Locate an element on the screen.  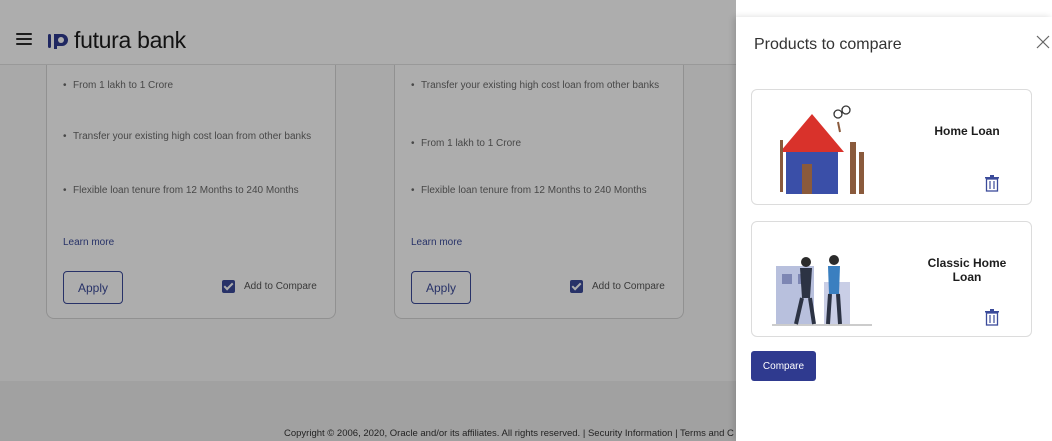
compare-button: Compare is located at coordinates (783, 366).